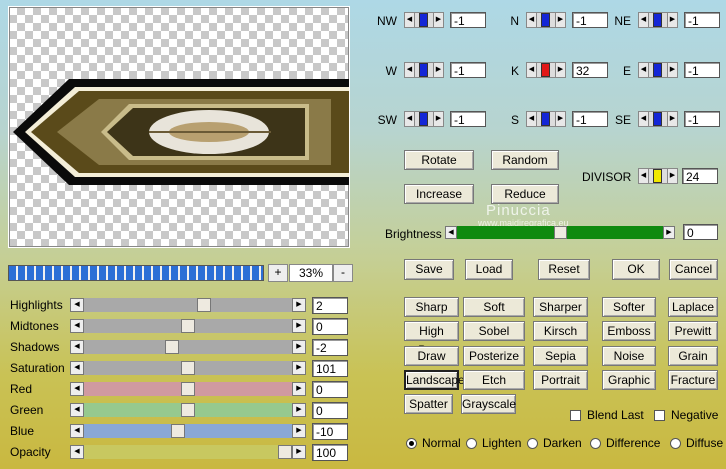 This screenshot has height=469, width=726. What do you see at coordinates (564, 269) in the screenshot?
I see `reset-button: Reset` at bounding box center [564, 269].